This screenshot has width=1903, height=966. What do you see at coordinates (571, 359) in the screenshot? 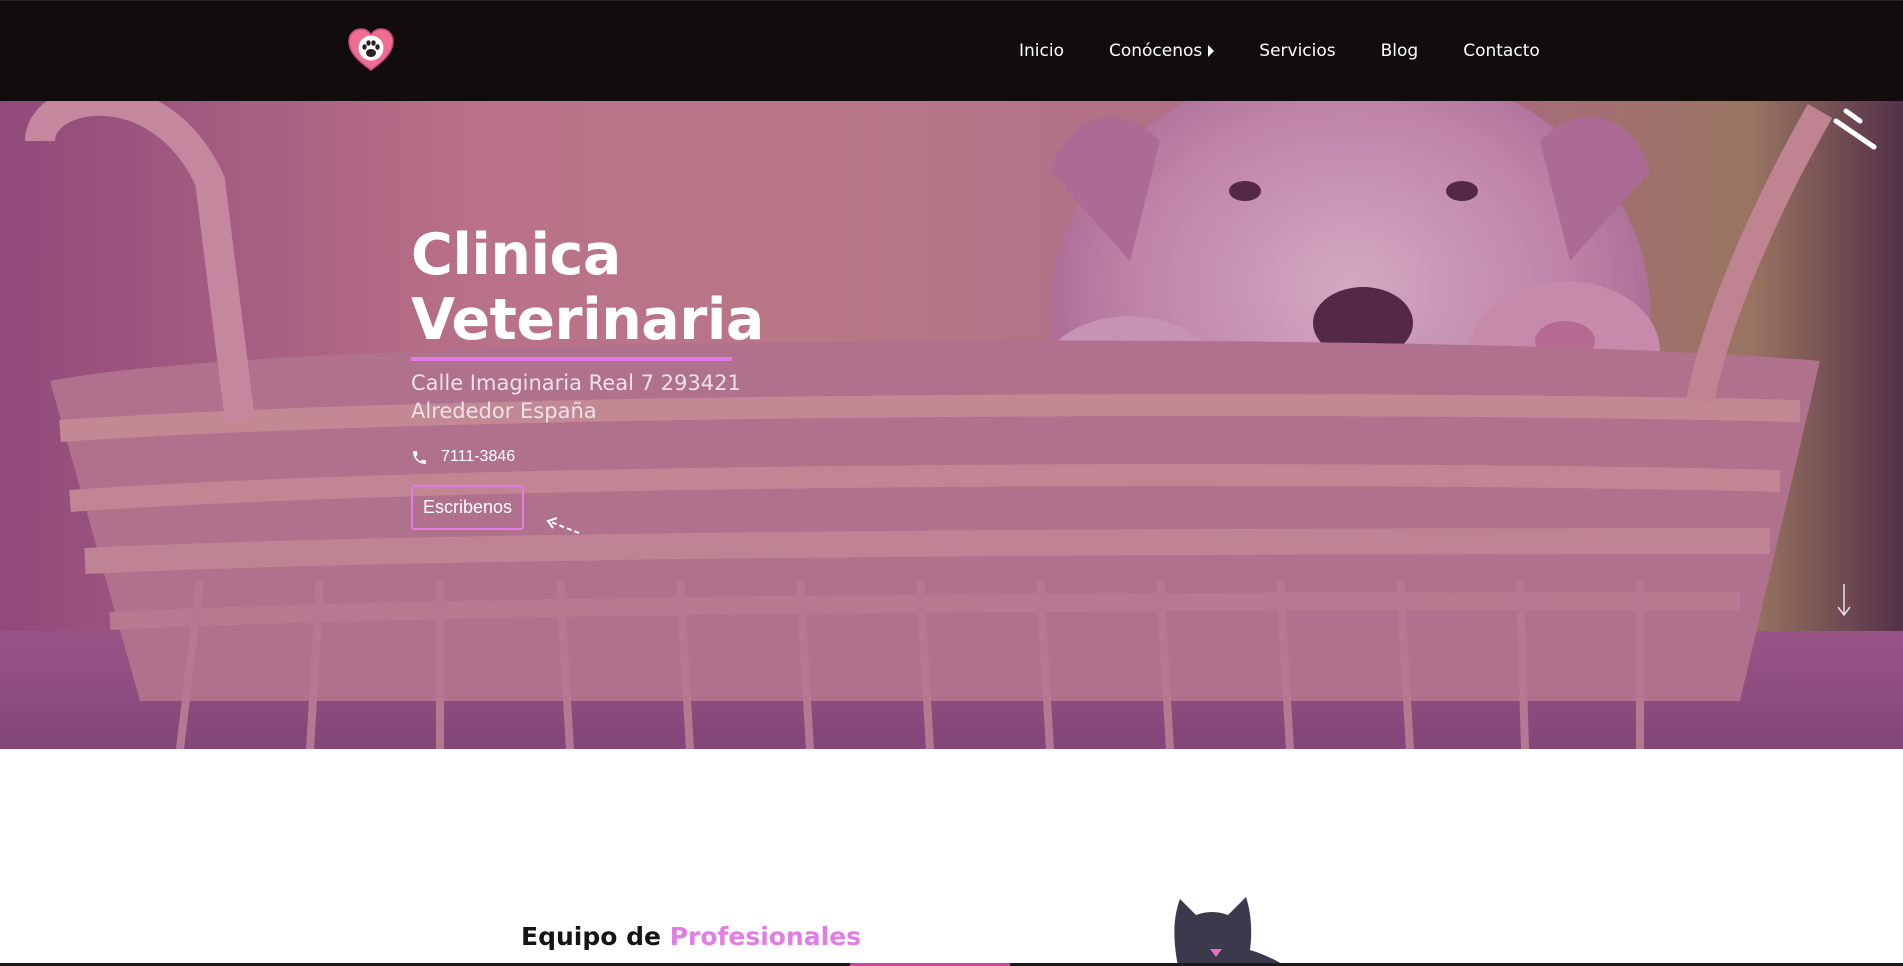
I see `title-underline` at bounding box center [571, 359].